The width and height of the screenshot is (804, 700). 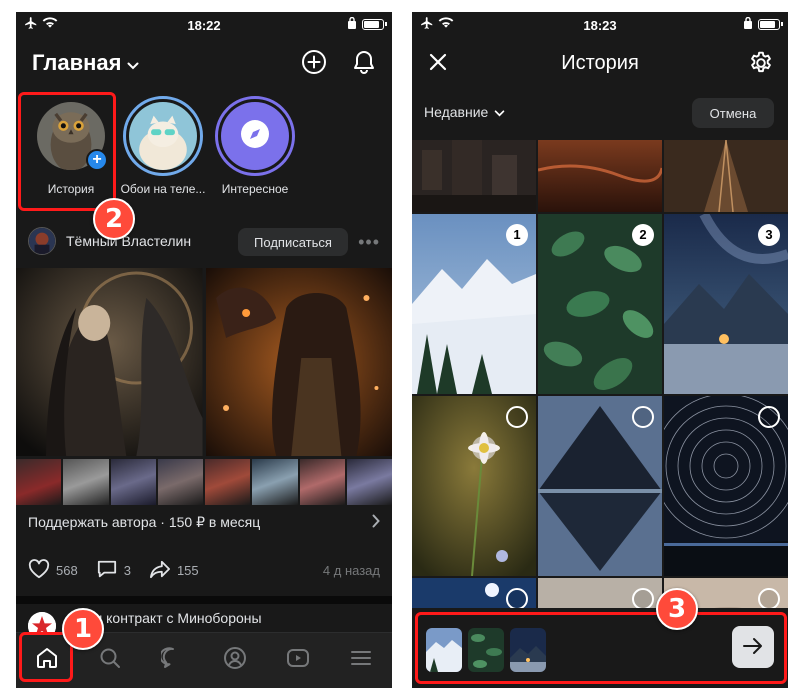 I want to click on tab-profile, so click(x=235, y=660).